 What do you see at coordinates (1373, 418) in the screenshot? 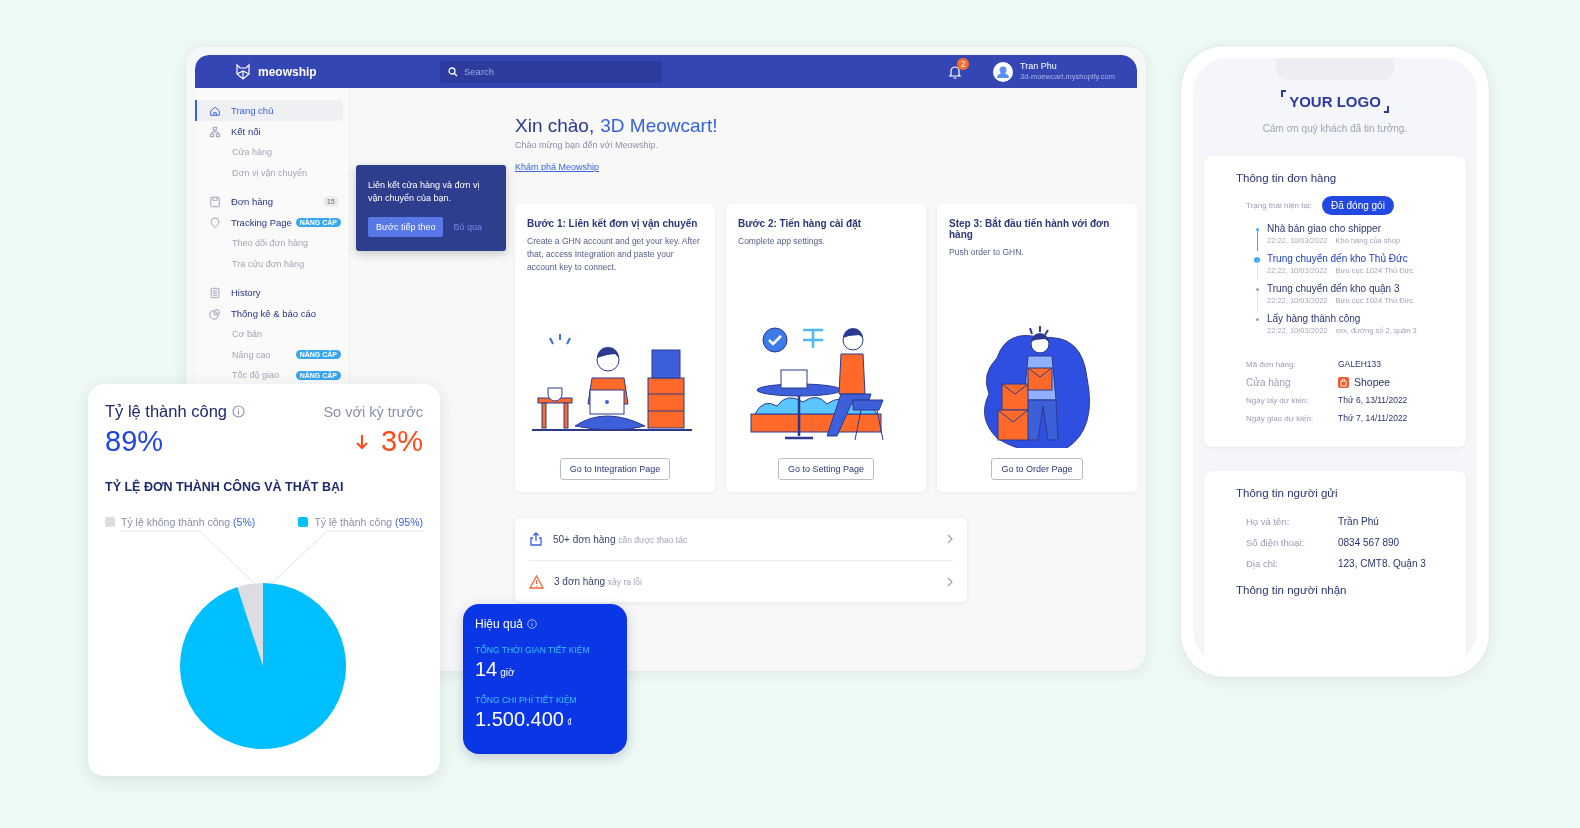
I see `detail-value: Thứ 7, 14/11/2022` at bounding box center [1373, 418].